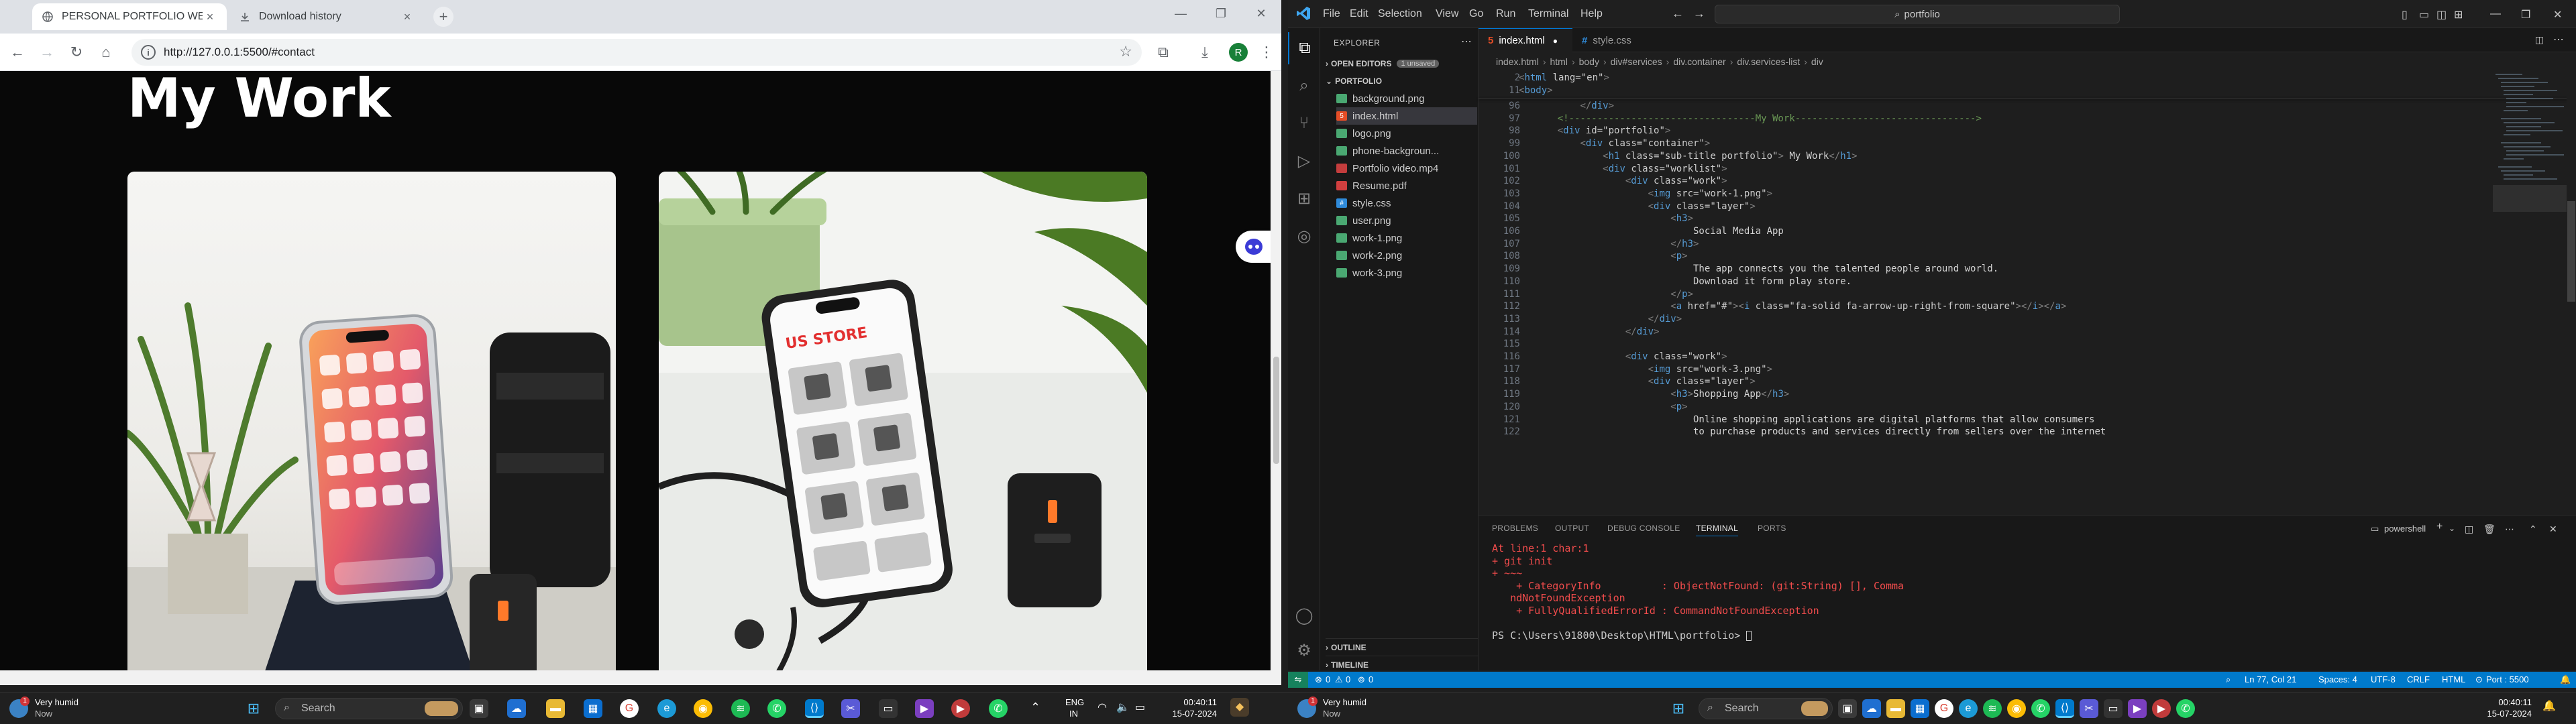  I want to click on editor-tab-style-css: # style.css, so click(1612, 40).